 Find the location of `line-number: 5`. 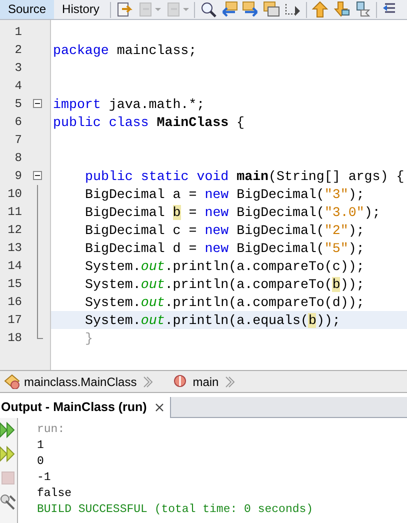

line-number: 5 is located at coordinates (18, 104).